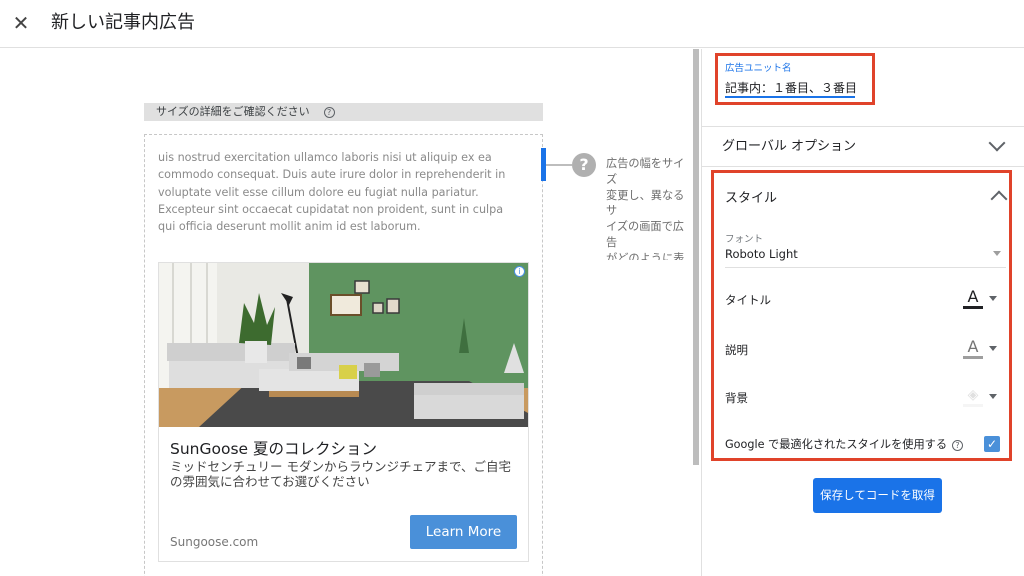  Describe the element at coordinates (233, 111) in the screenshot. I see `size-details-label: サイズの詳細をご確認ください` at that location.